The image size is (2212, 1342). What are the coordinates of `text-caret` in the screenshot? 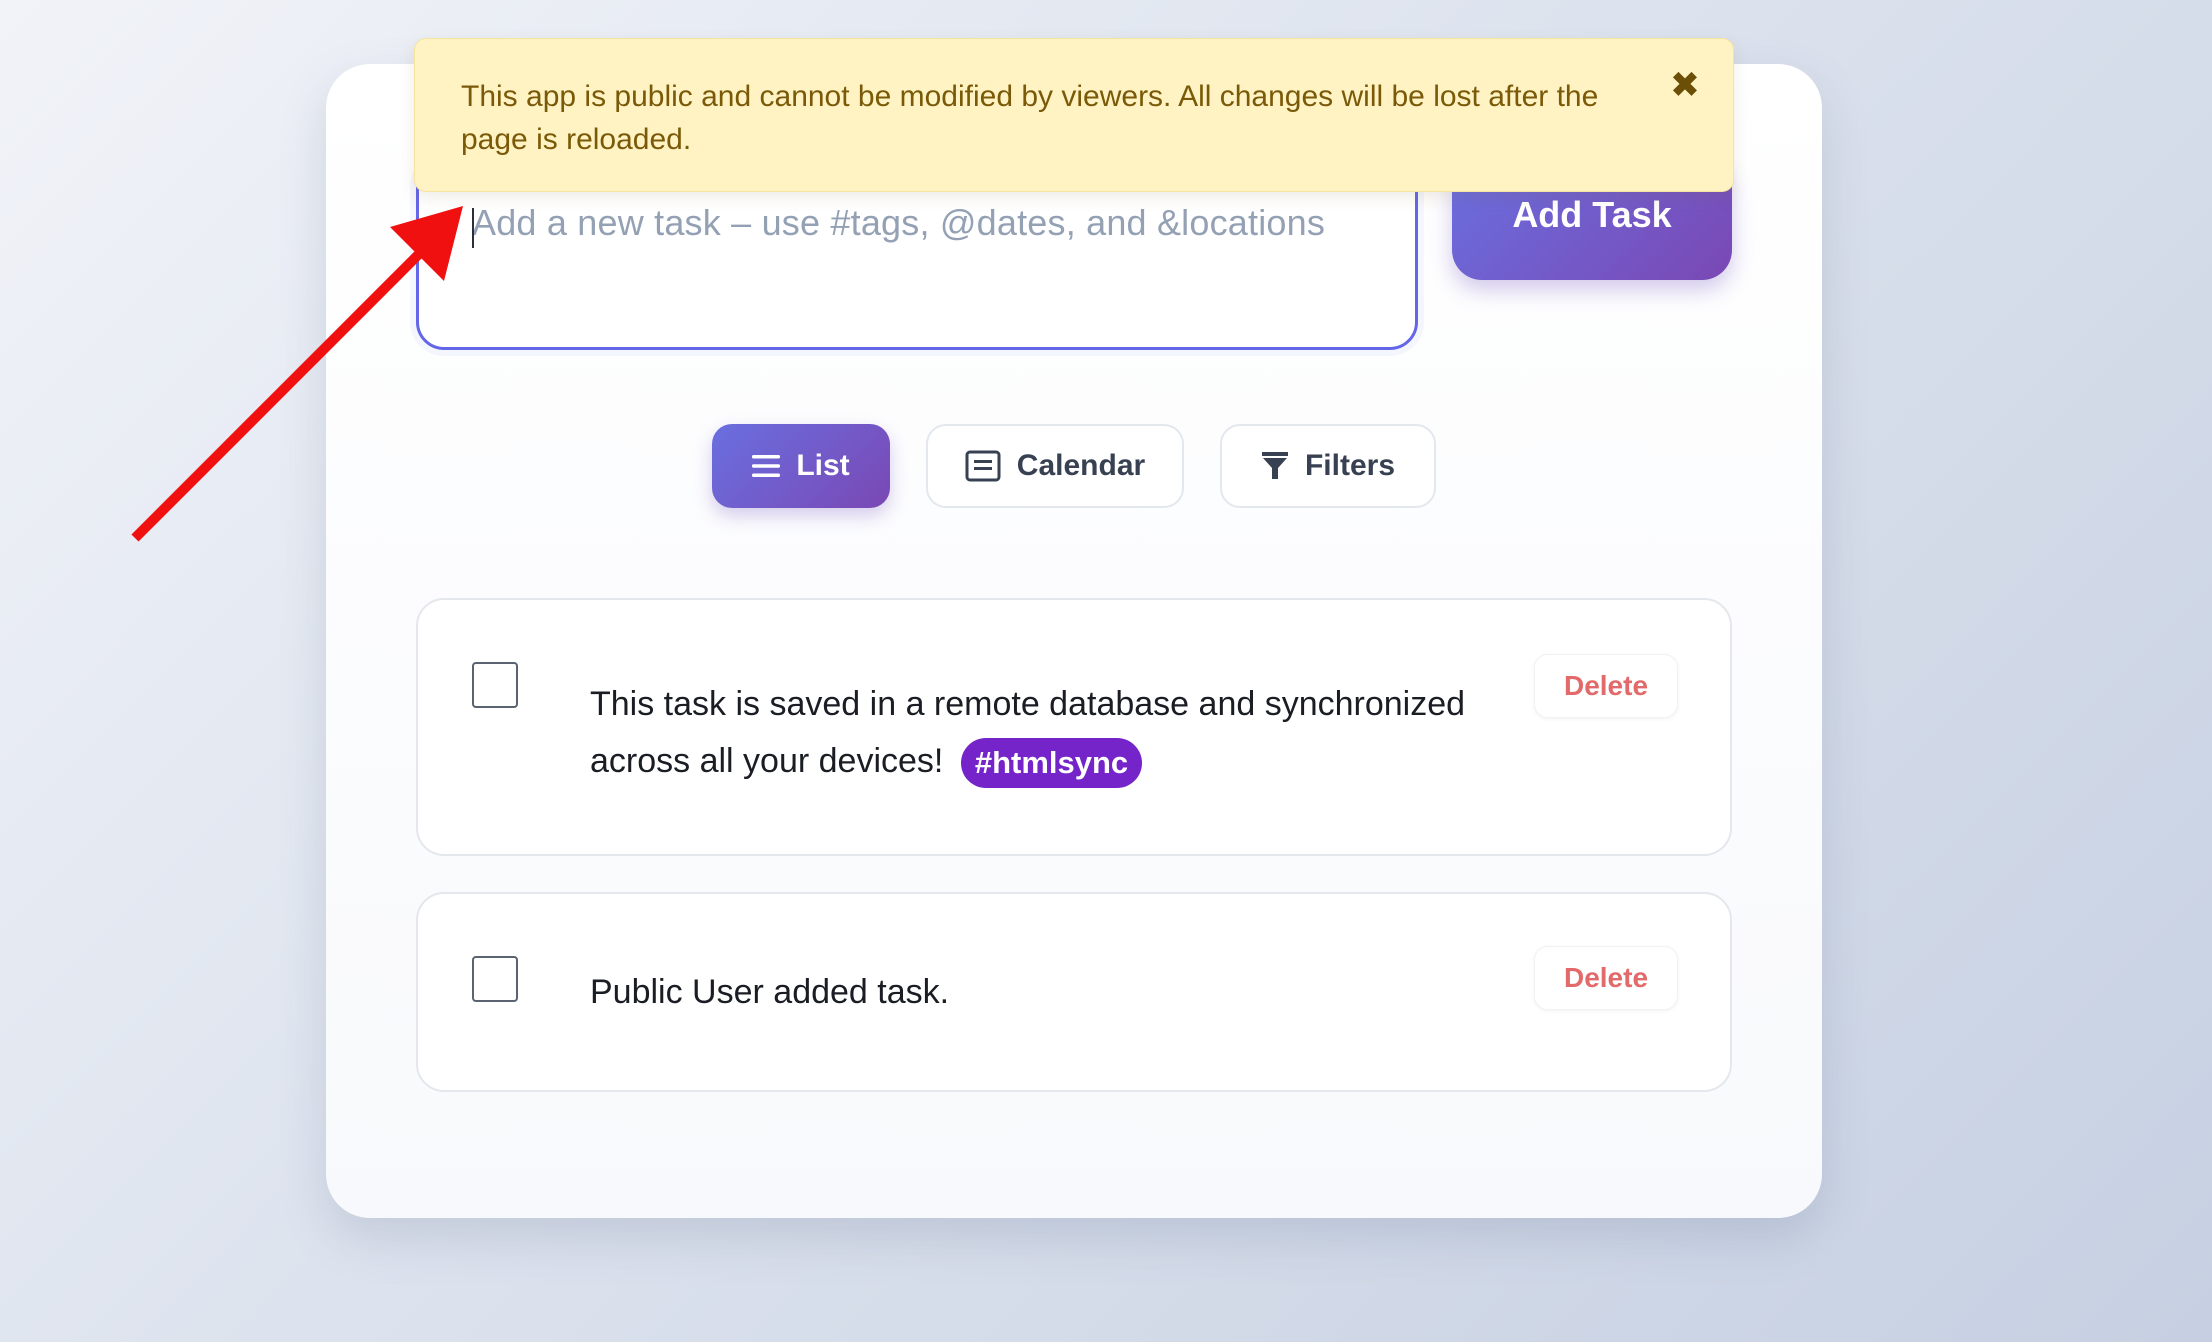 It's located at (473, 228).